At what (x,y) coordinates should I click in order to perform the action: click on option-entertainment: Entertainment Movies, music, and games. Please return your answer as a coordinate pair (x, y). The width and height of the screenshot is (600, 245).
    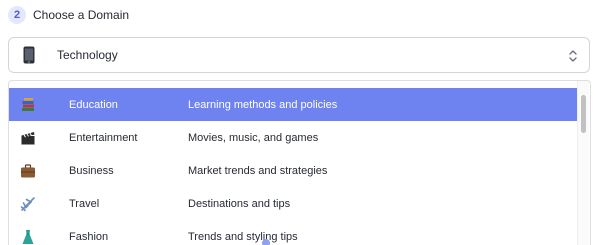
    Looking at the image, I should click on (294, 137).